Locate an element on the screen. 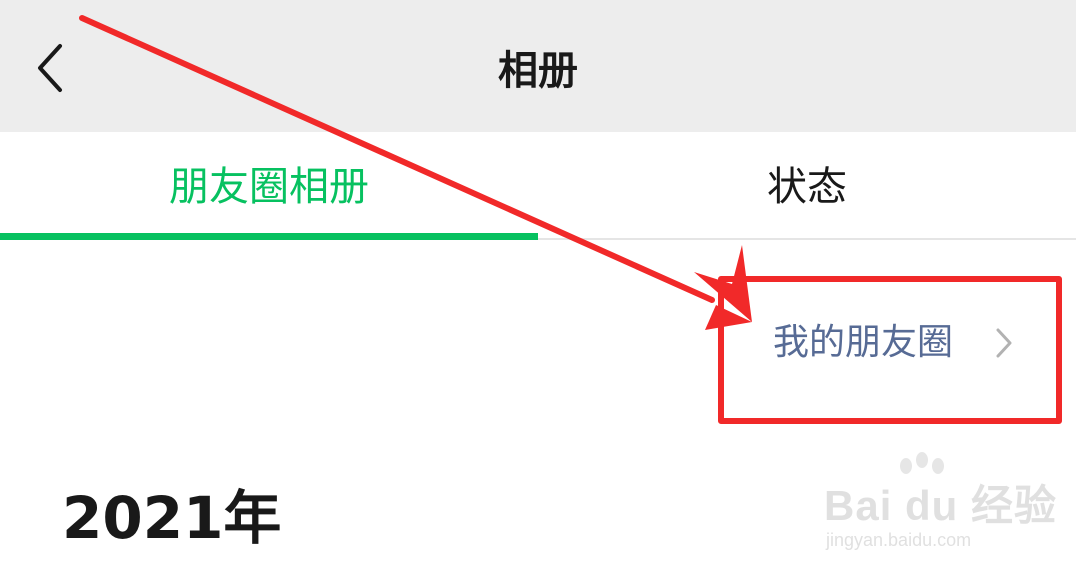 Image resolution: width=1076 pixels, height=573 pixels. watermark-url: jingyan.baidu.com is located at coordinates (899, 540).